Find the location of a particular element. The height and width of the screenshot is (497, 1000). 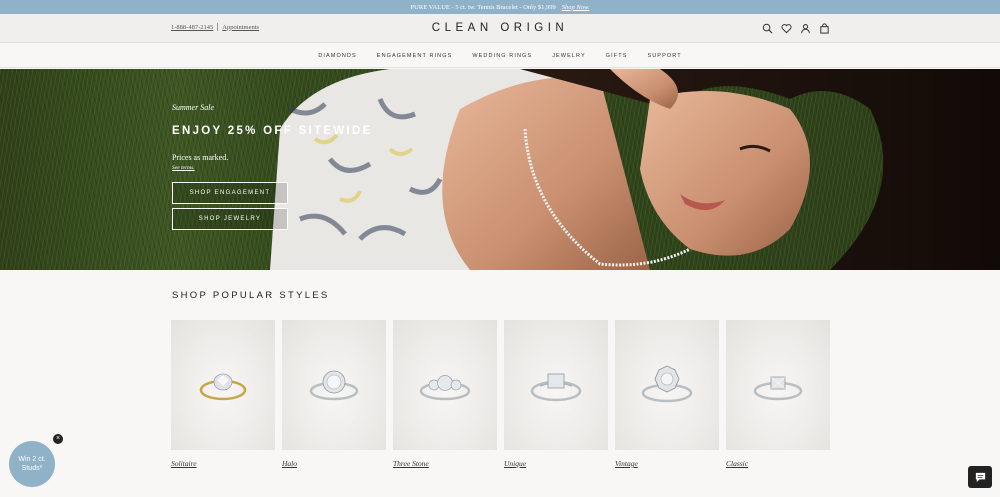

win-studs-badge: Win 2 ct. Studs* is located at coordinates (32, 464).